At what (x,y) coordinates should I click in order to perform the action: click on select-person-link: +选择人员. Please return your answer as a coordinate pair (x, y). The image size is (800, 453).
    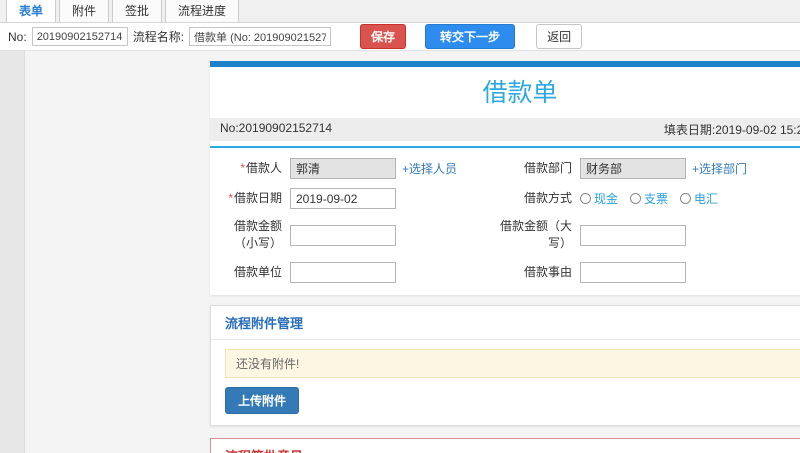
    Looking at the image, I should click on (429, 168).